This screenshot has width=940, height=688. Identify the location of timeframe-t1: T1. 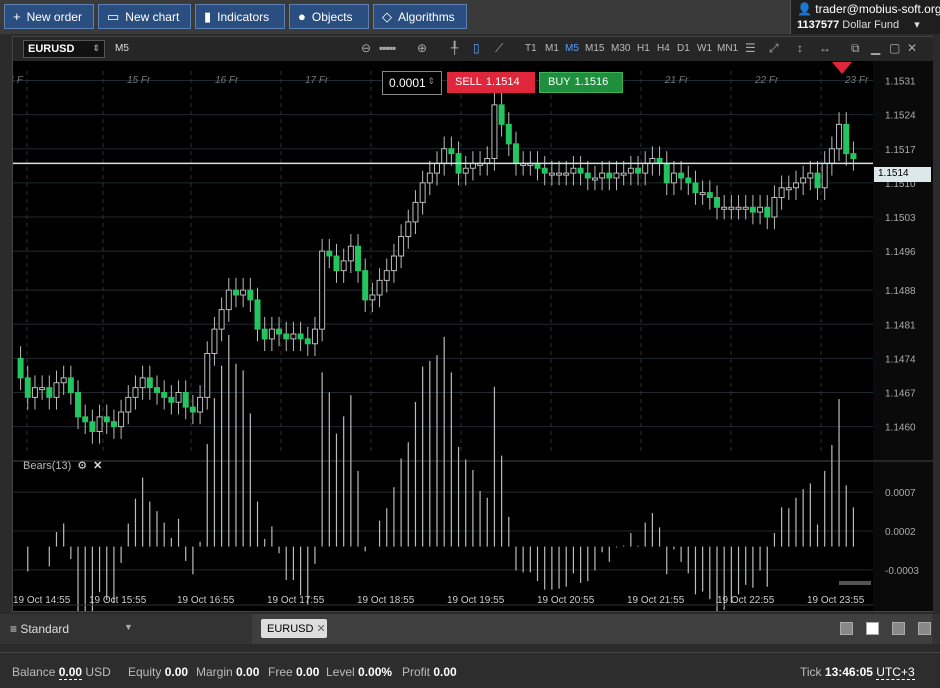
(531, 48).